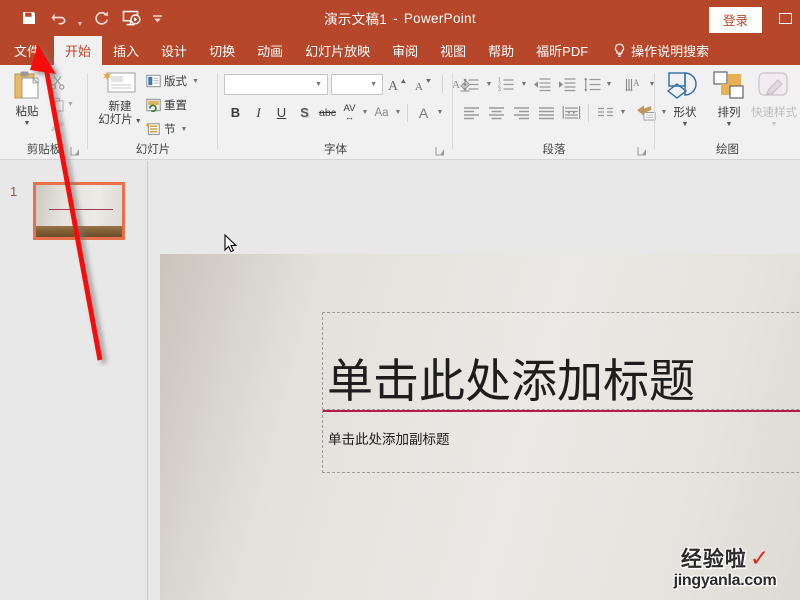 Image resolution: width=800 pixels, height=600 pixels. I want to click on quick-styles-label: 快速样式, so click(774, 113).